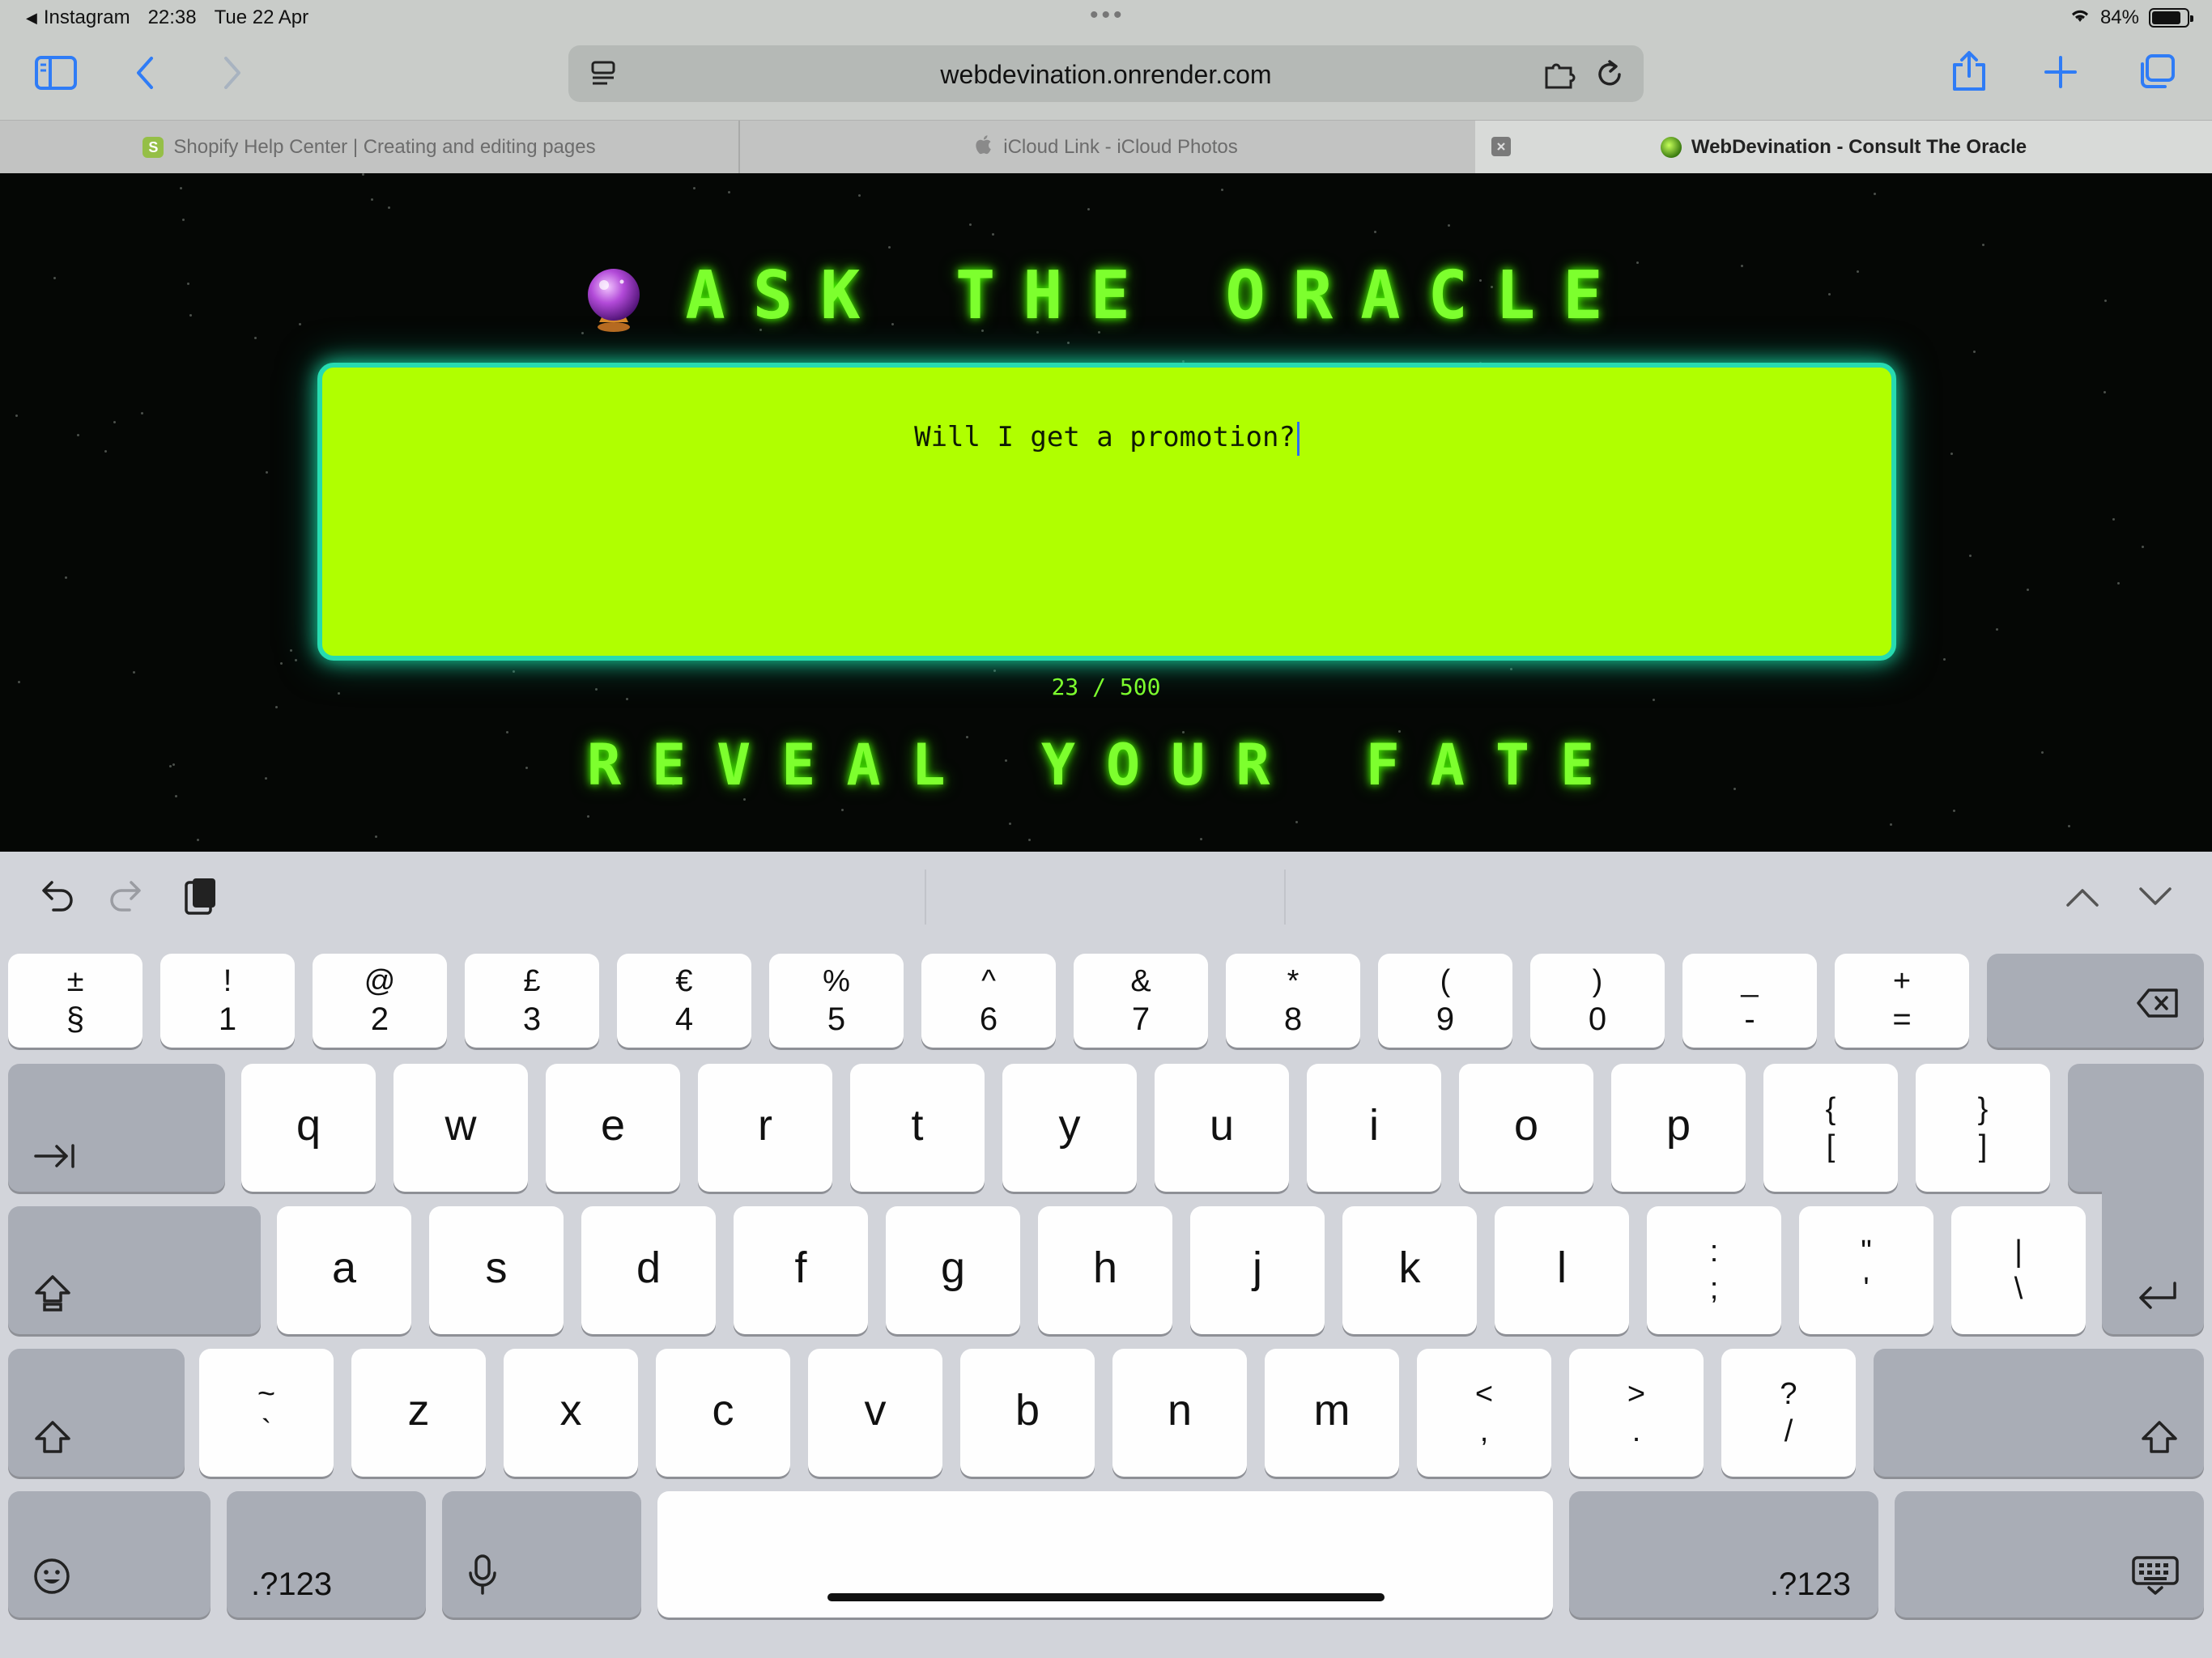 The image size is (2212, 1658). I want to click on key-w: w, so click(460, 1128).